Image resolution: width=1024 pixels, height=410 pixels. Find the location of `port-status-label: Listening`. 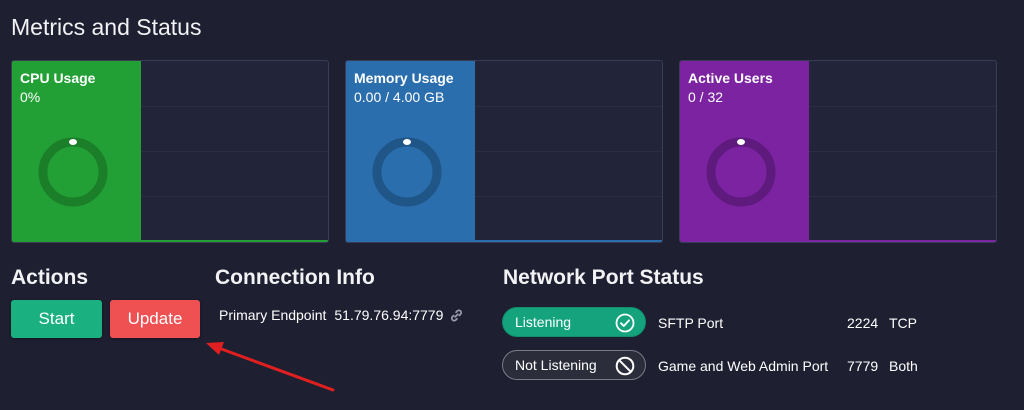

port-status-label: Listening is located at coordinates (543, 322).